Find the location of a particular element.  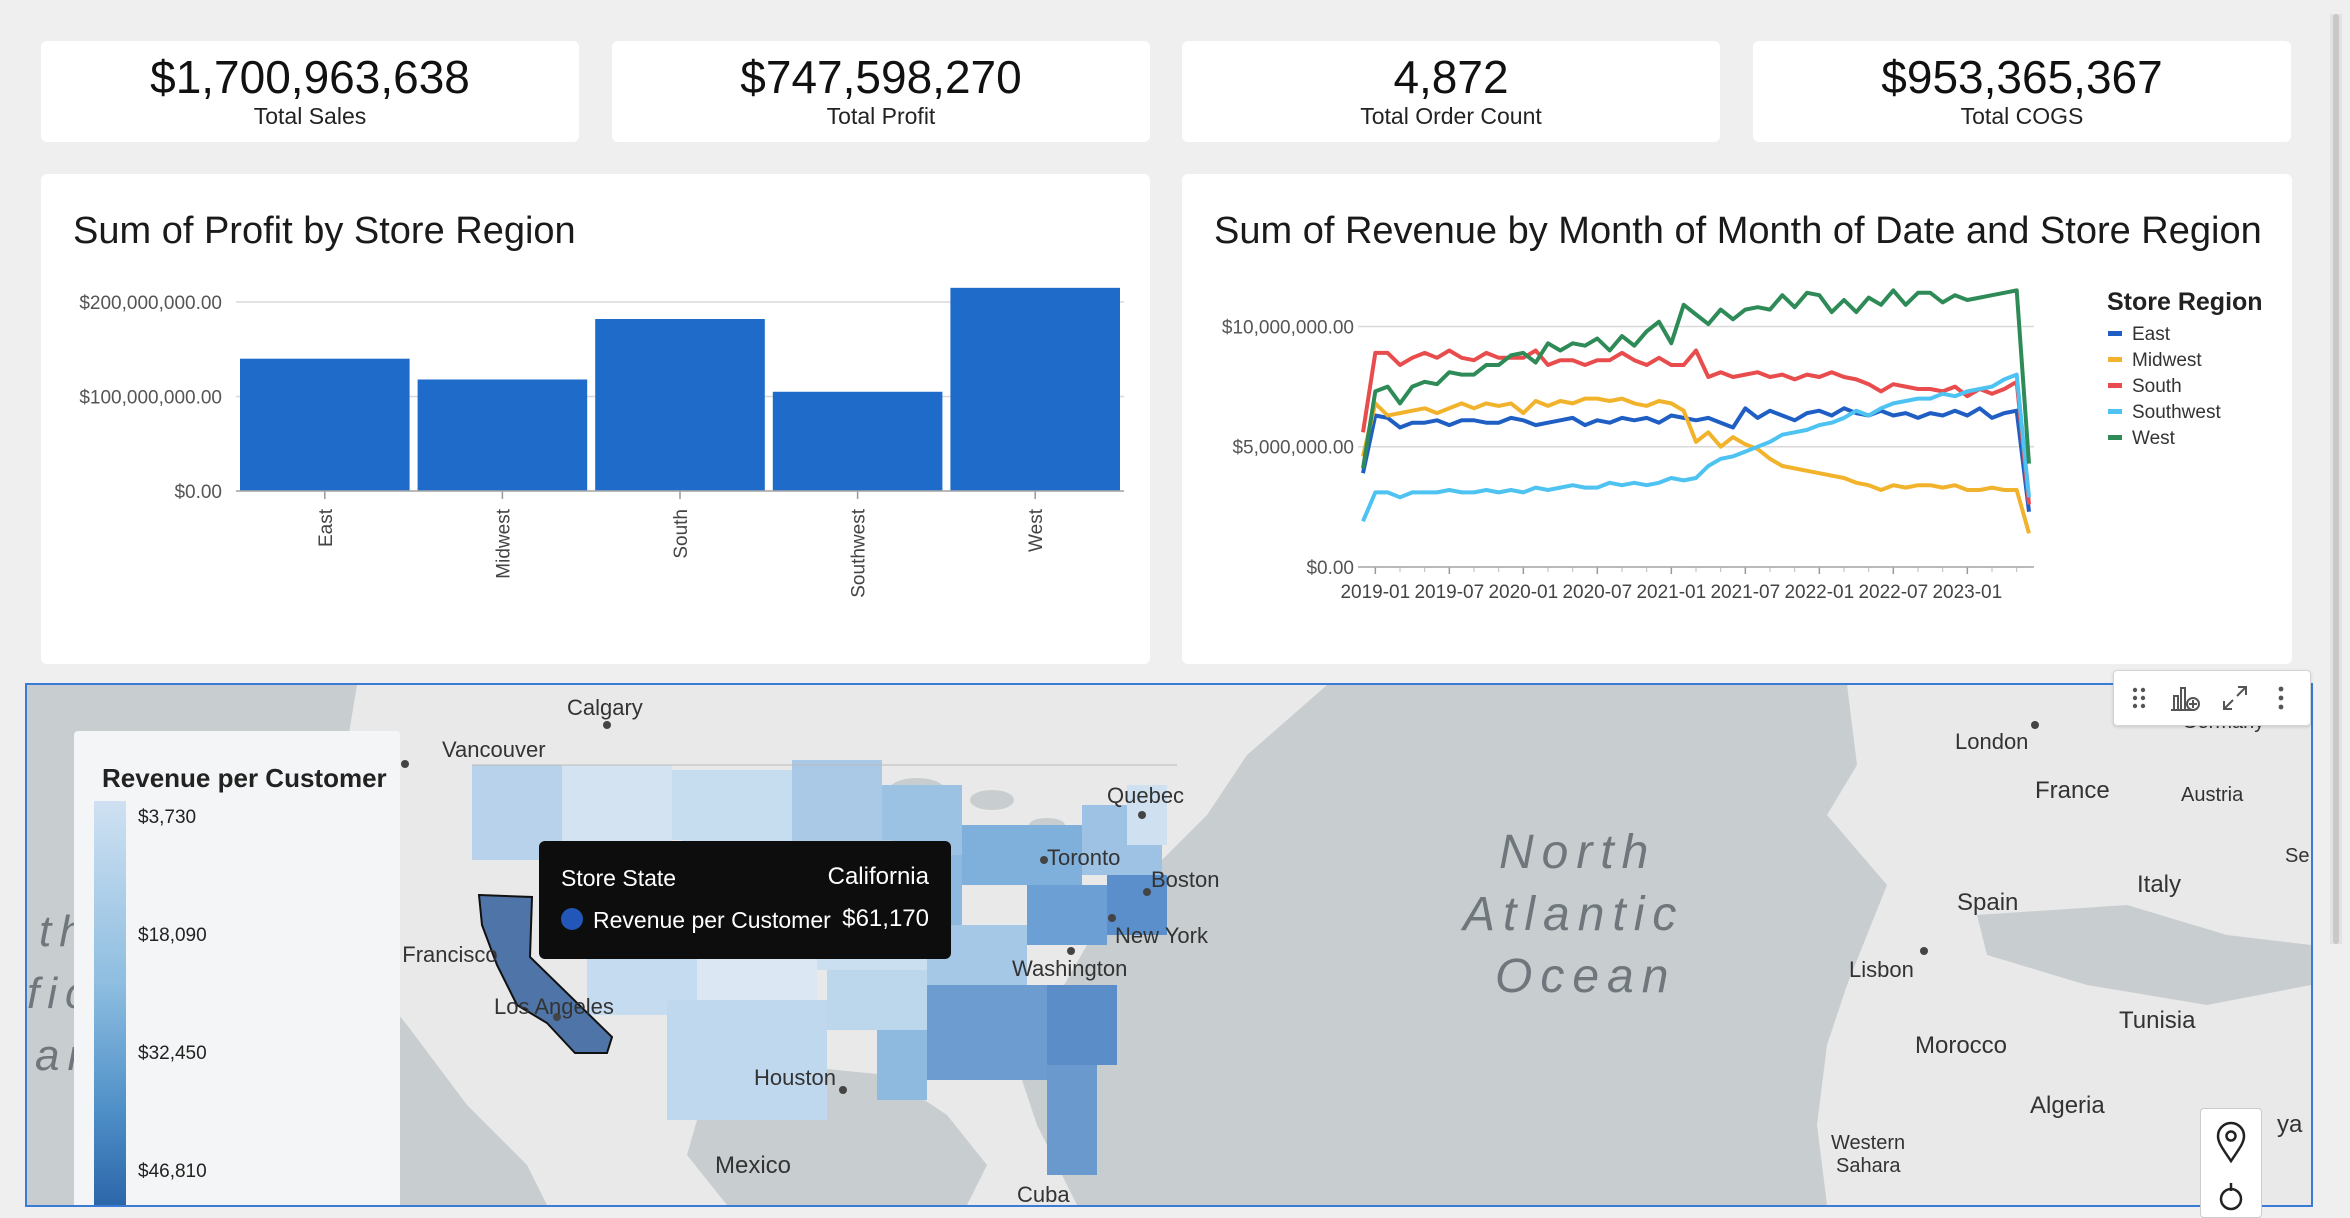

legend-title: Revenue per Customer is located at coordinates (244, 778).